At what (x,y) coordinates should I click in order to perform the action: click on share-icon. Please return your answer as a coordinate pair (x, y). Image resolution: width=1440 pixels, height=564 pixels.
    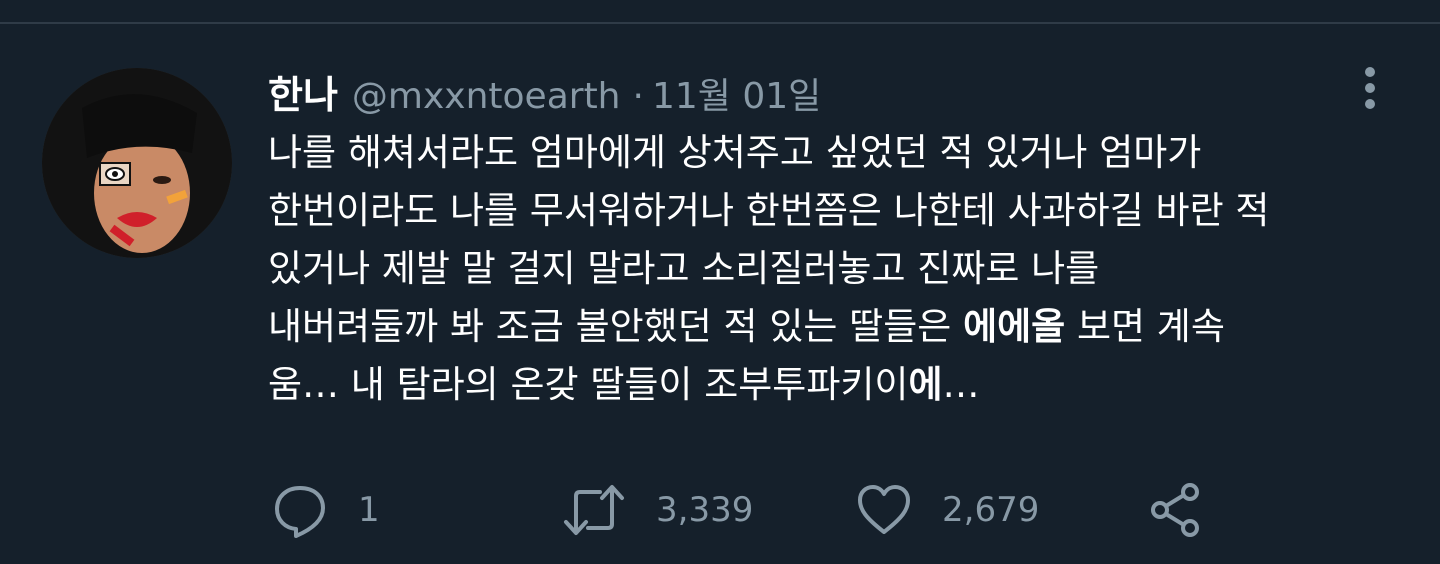
    Looking at the image, I should click on (1175, 510).